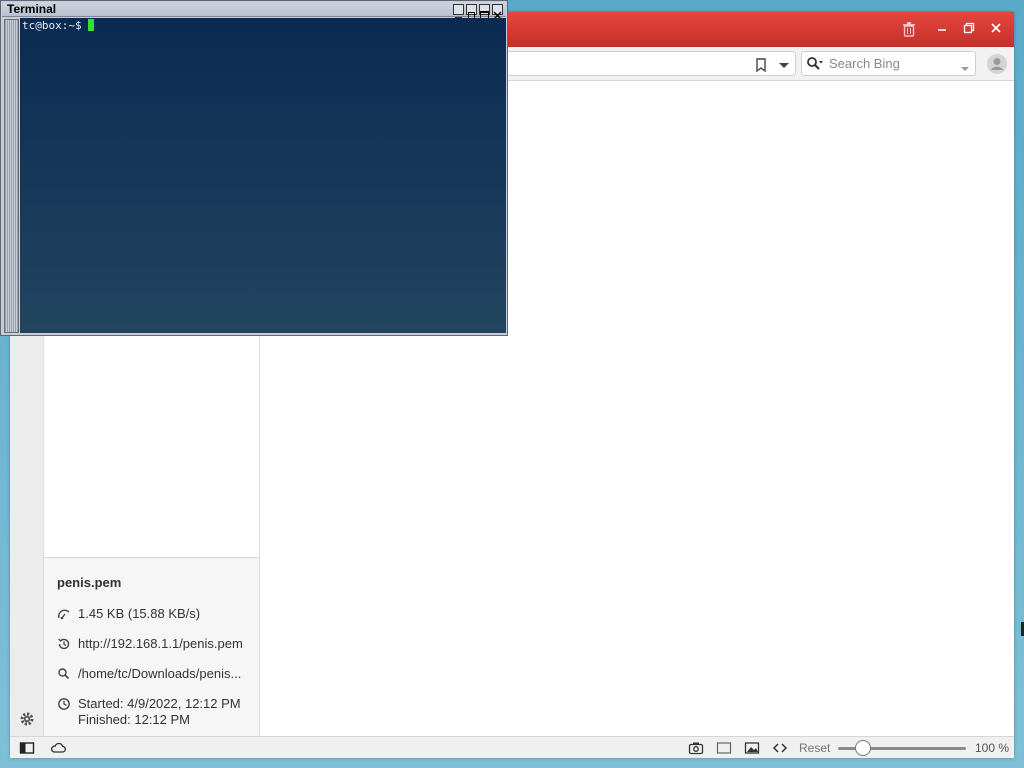  What do you see at coordinates (512, 747) in the screenshot?
I see `status-bar: Reset 100 %` at bounding box center [512, 747].